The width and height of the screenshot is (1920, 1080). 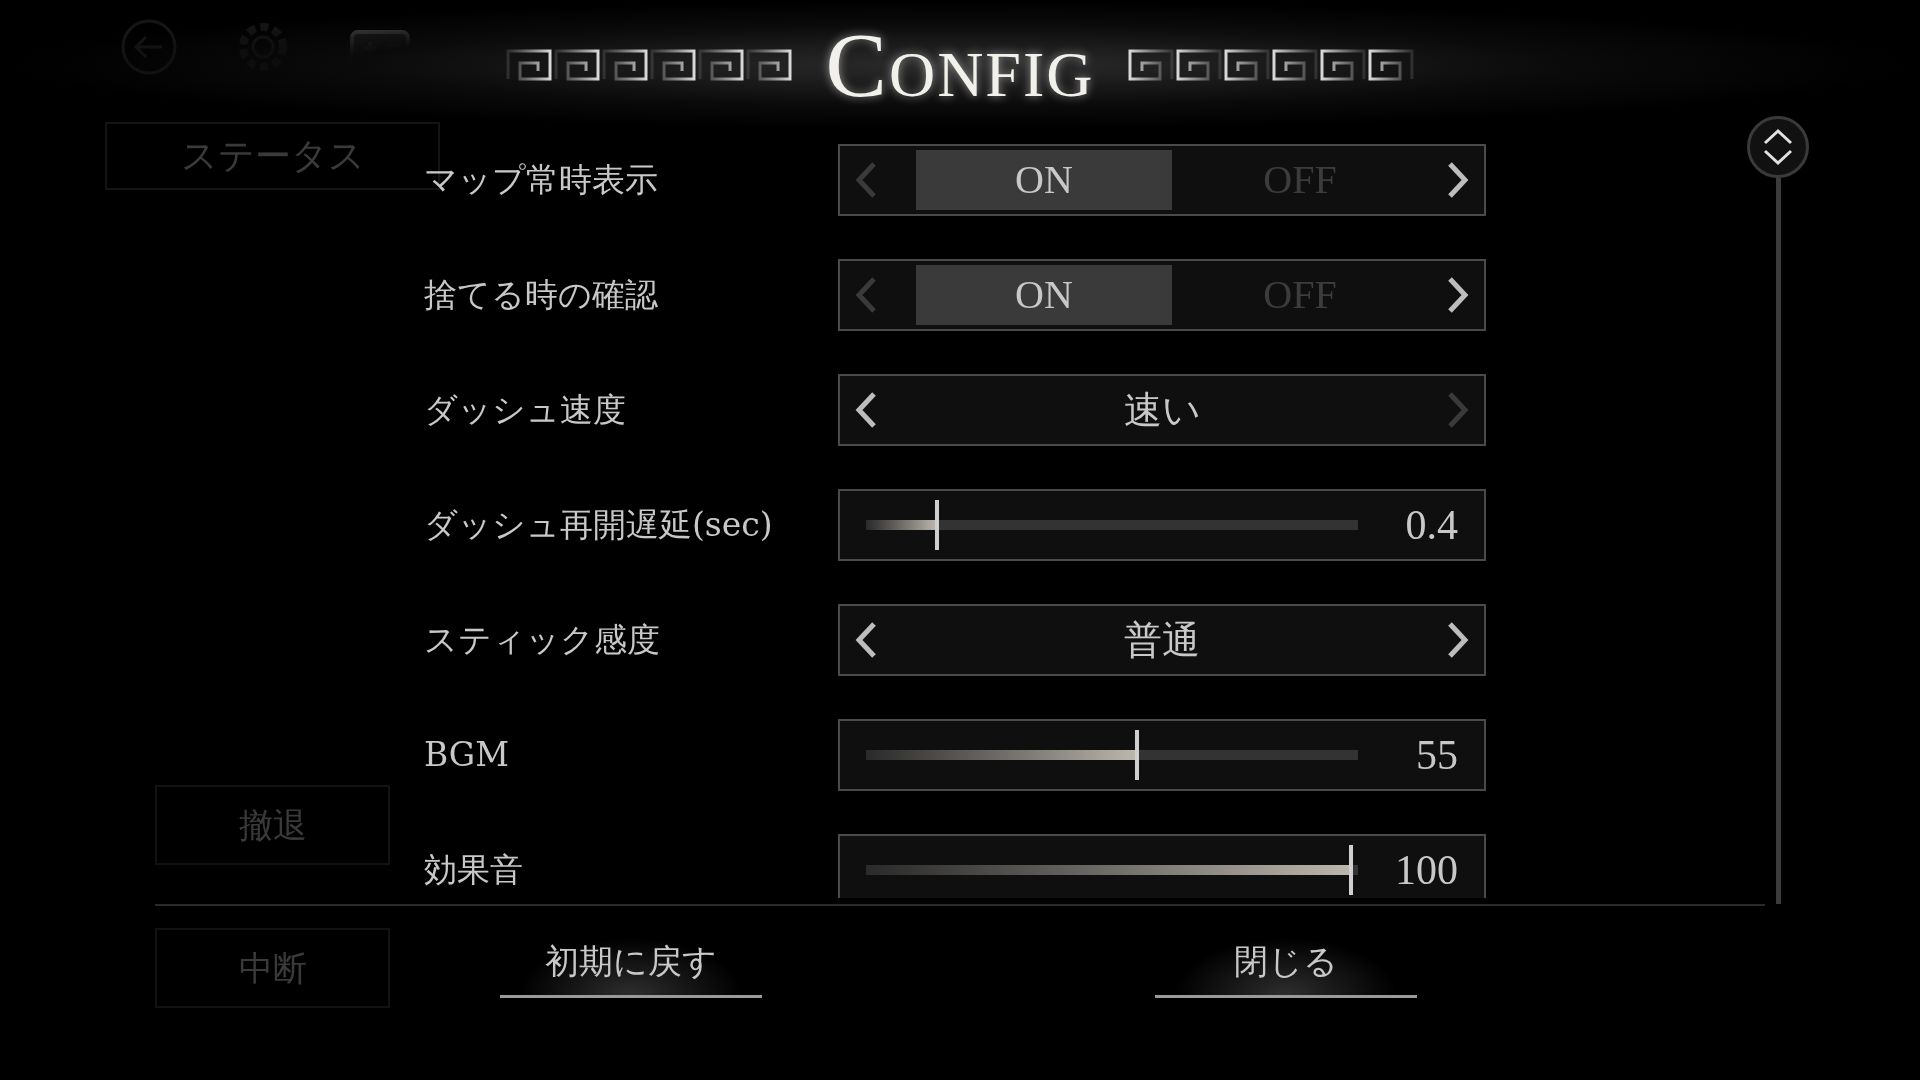 I want to click on window-title: CONFIG, so click(x=960, y=65).